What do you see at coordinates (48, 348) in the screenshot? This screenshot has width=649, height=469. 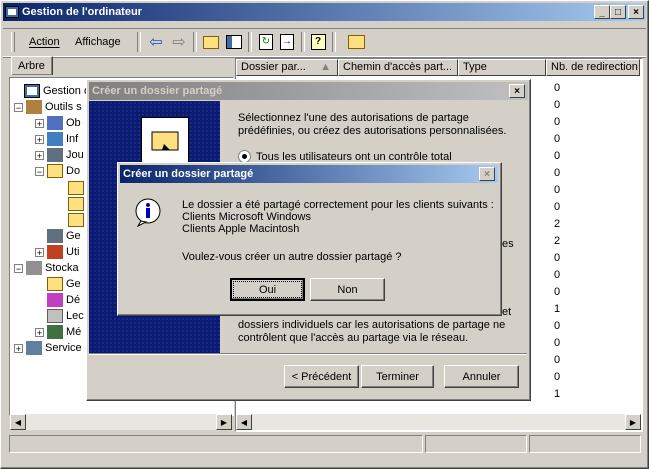 I see `tree-item-services: + Service` at bounding box center [48, 348].